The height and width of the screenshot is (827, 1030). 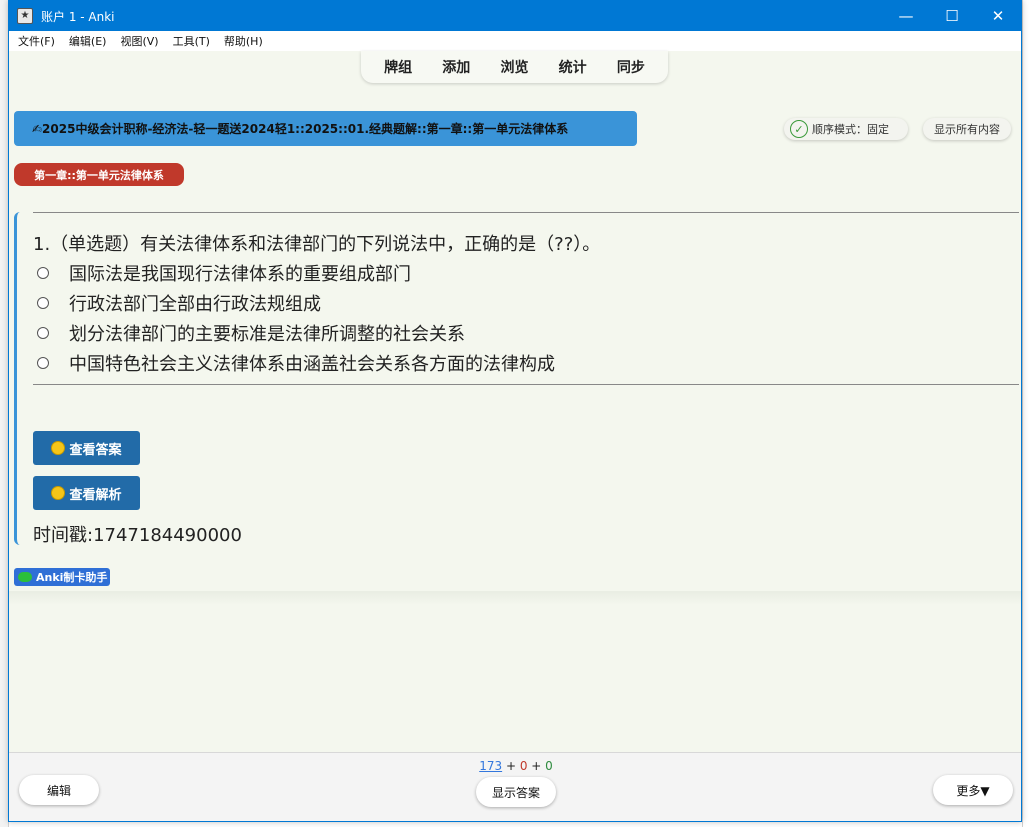 What do you see at coordinates (631, 67) in the screenshot?
I see `toolbar-sync-button: 同步` at bounding box center [631, 67].